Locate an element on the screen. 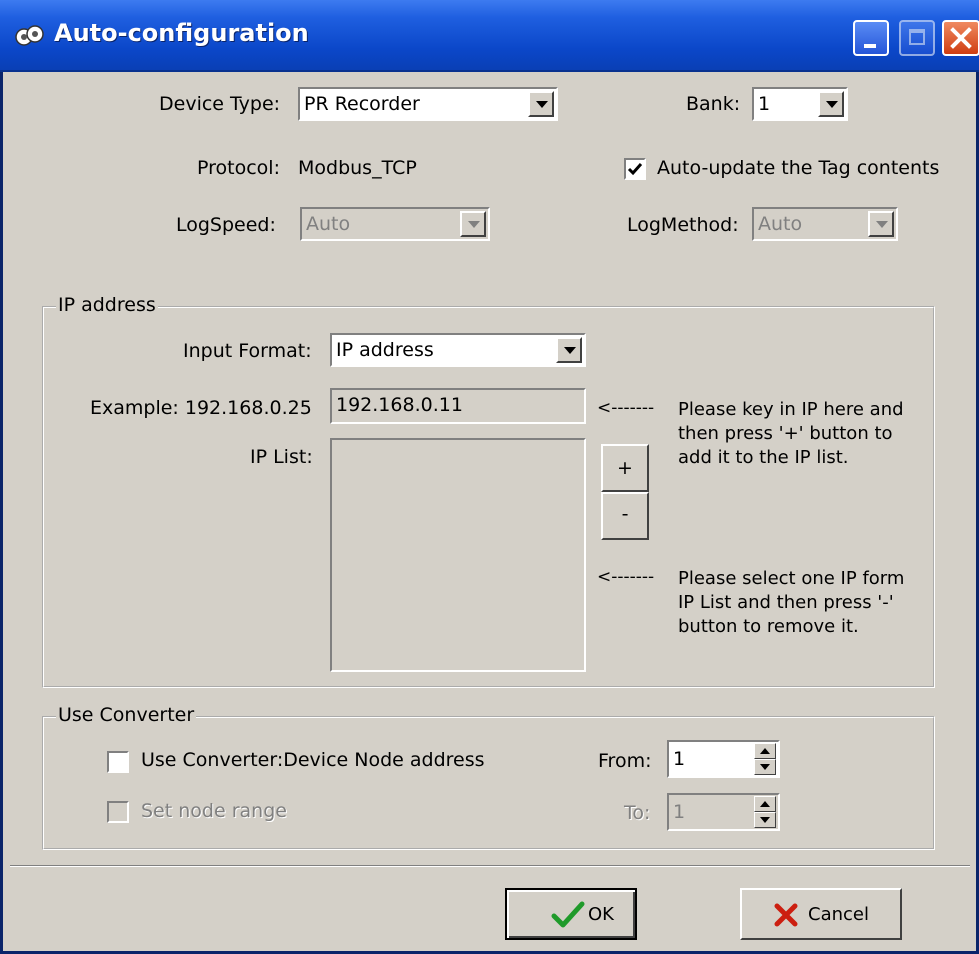 This screenshot has width=979, height=954. remove-ip-button: - is located at coordinates (625, 516).